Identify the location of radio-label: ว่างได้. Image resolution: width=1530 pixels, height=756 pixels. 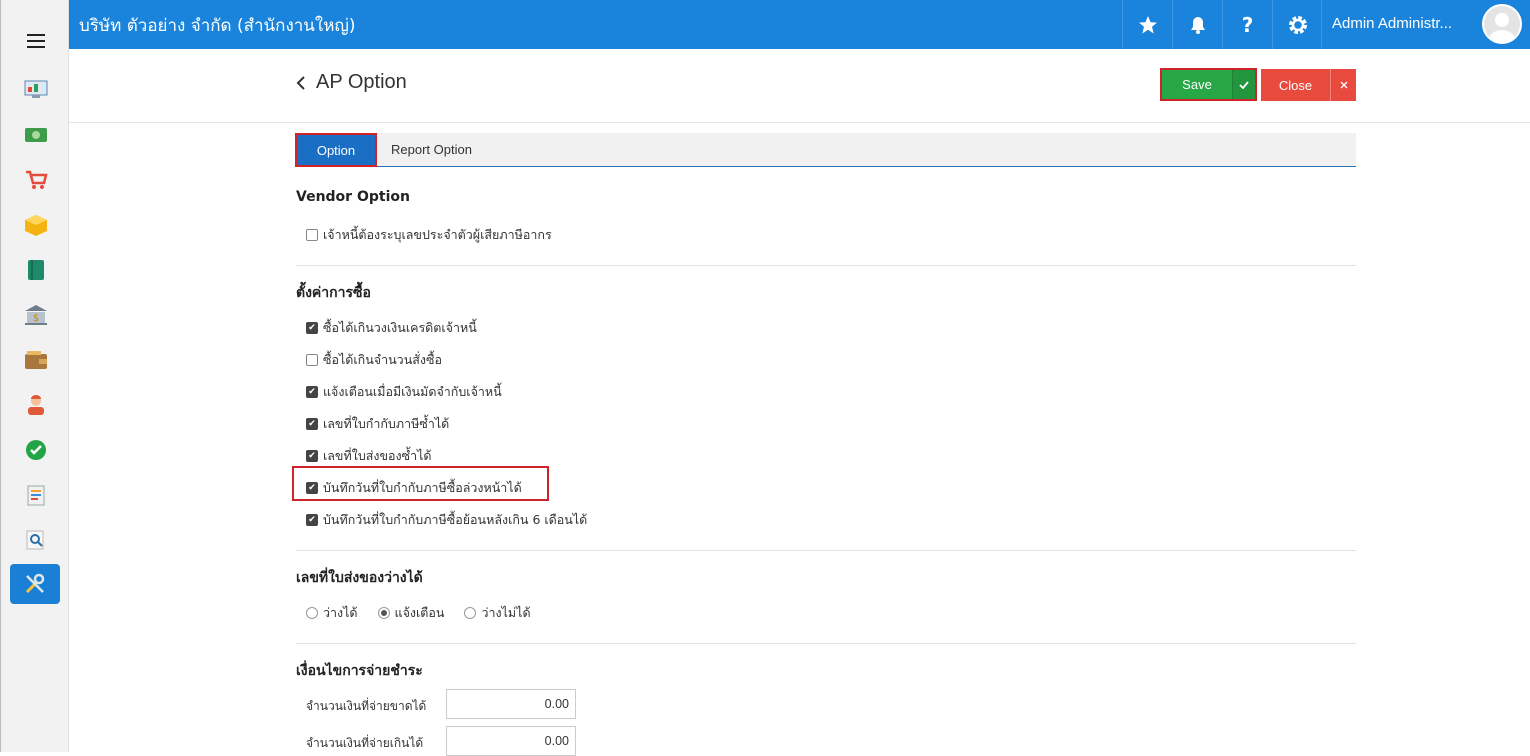
(340, 612).